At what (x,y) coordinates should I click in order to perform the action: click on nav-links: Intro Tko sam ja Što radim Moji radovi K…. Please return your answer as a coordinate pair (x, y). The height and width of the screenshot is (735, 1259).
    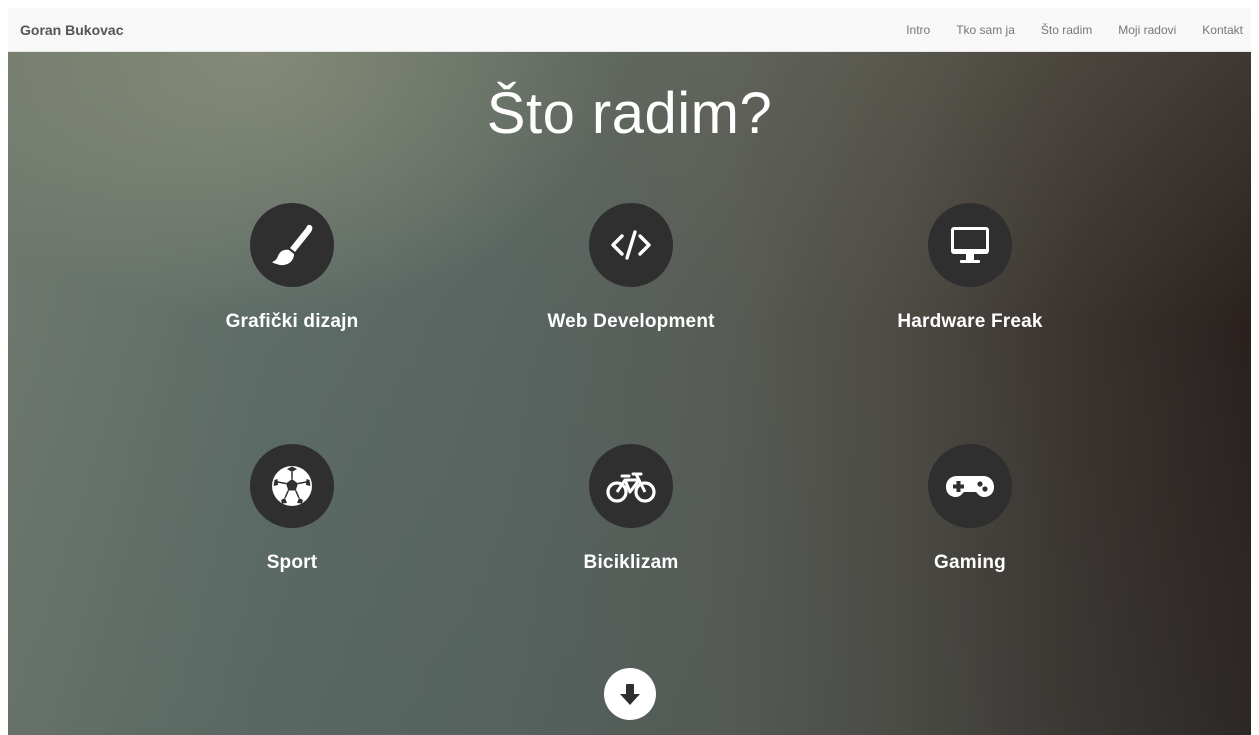
    Looking at the image, I should click on (1078, 29).